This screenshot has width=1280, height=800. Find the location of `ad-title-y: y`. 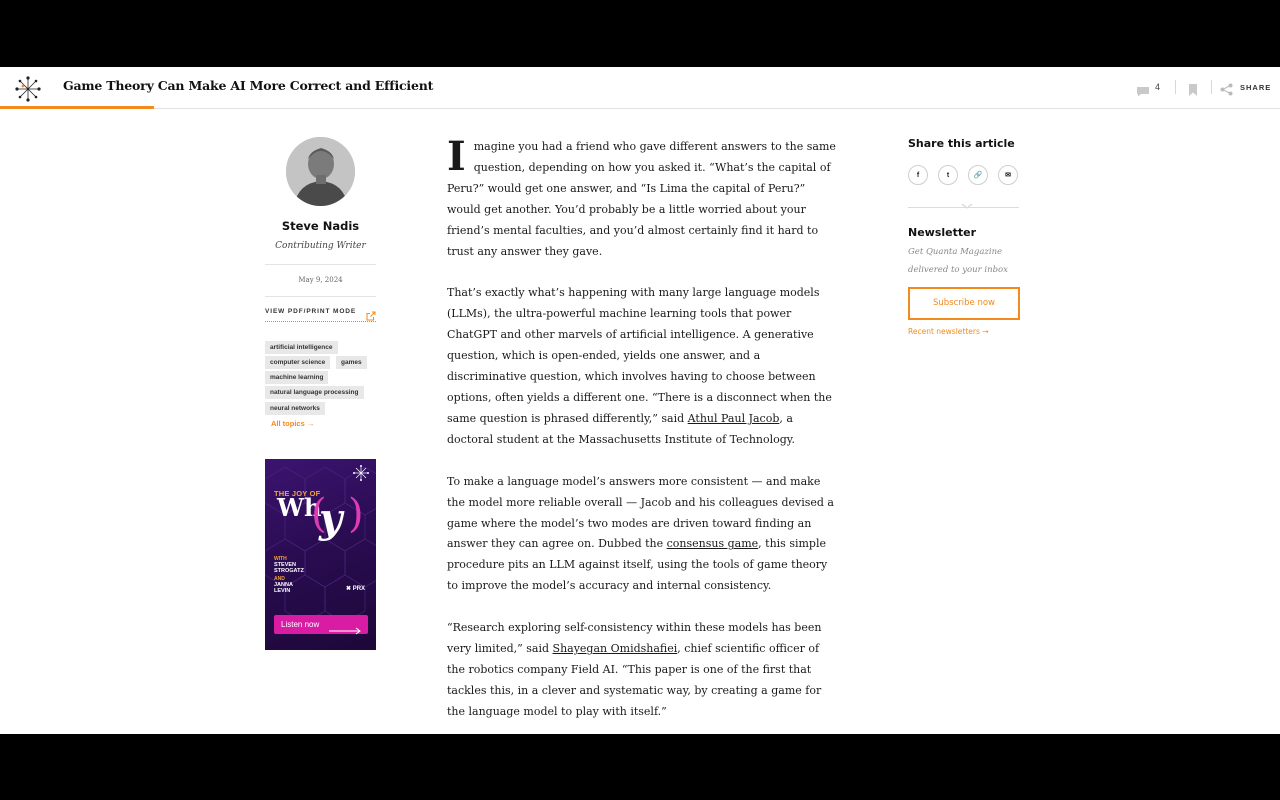

ad-title-y: y is located at coordinates (331, 518).